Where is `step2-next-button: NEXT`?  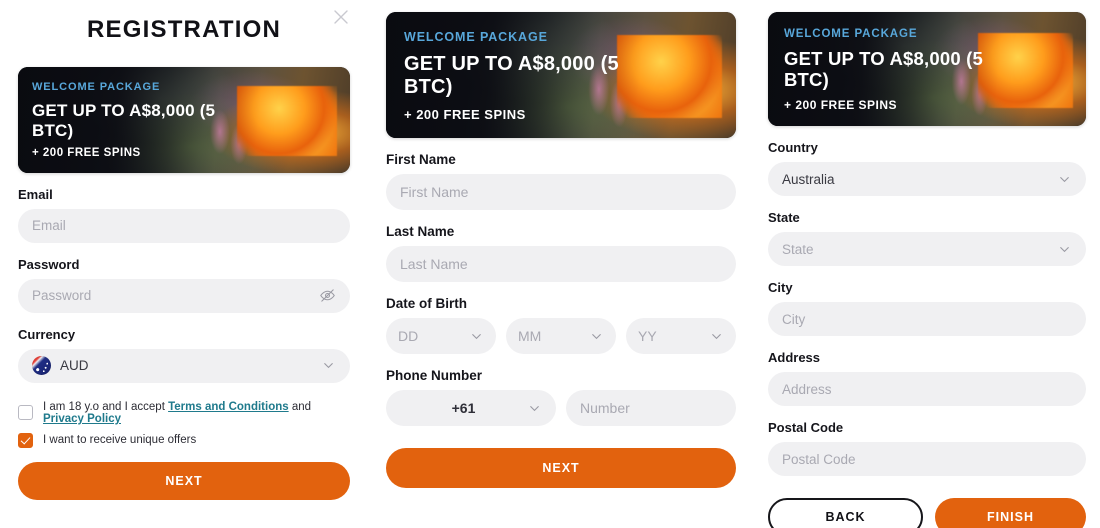
step2-next-button: NEXT is located at coordinates (561, 468).